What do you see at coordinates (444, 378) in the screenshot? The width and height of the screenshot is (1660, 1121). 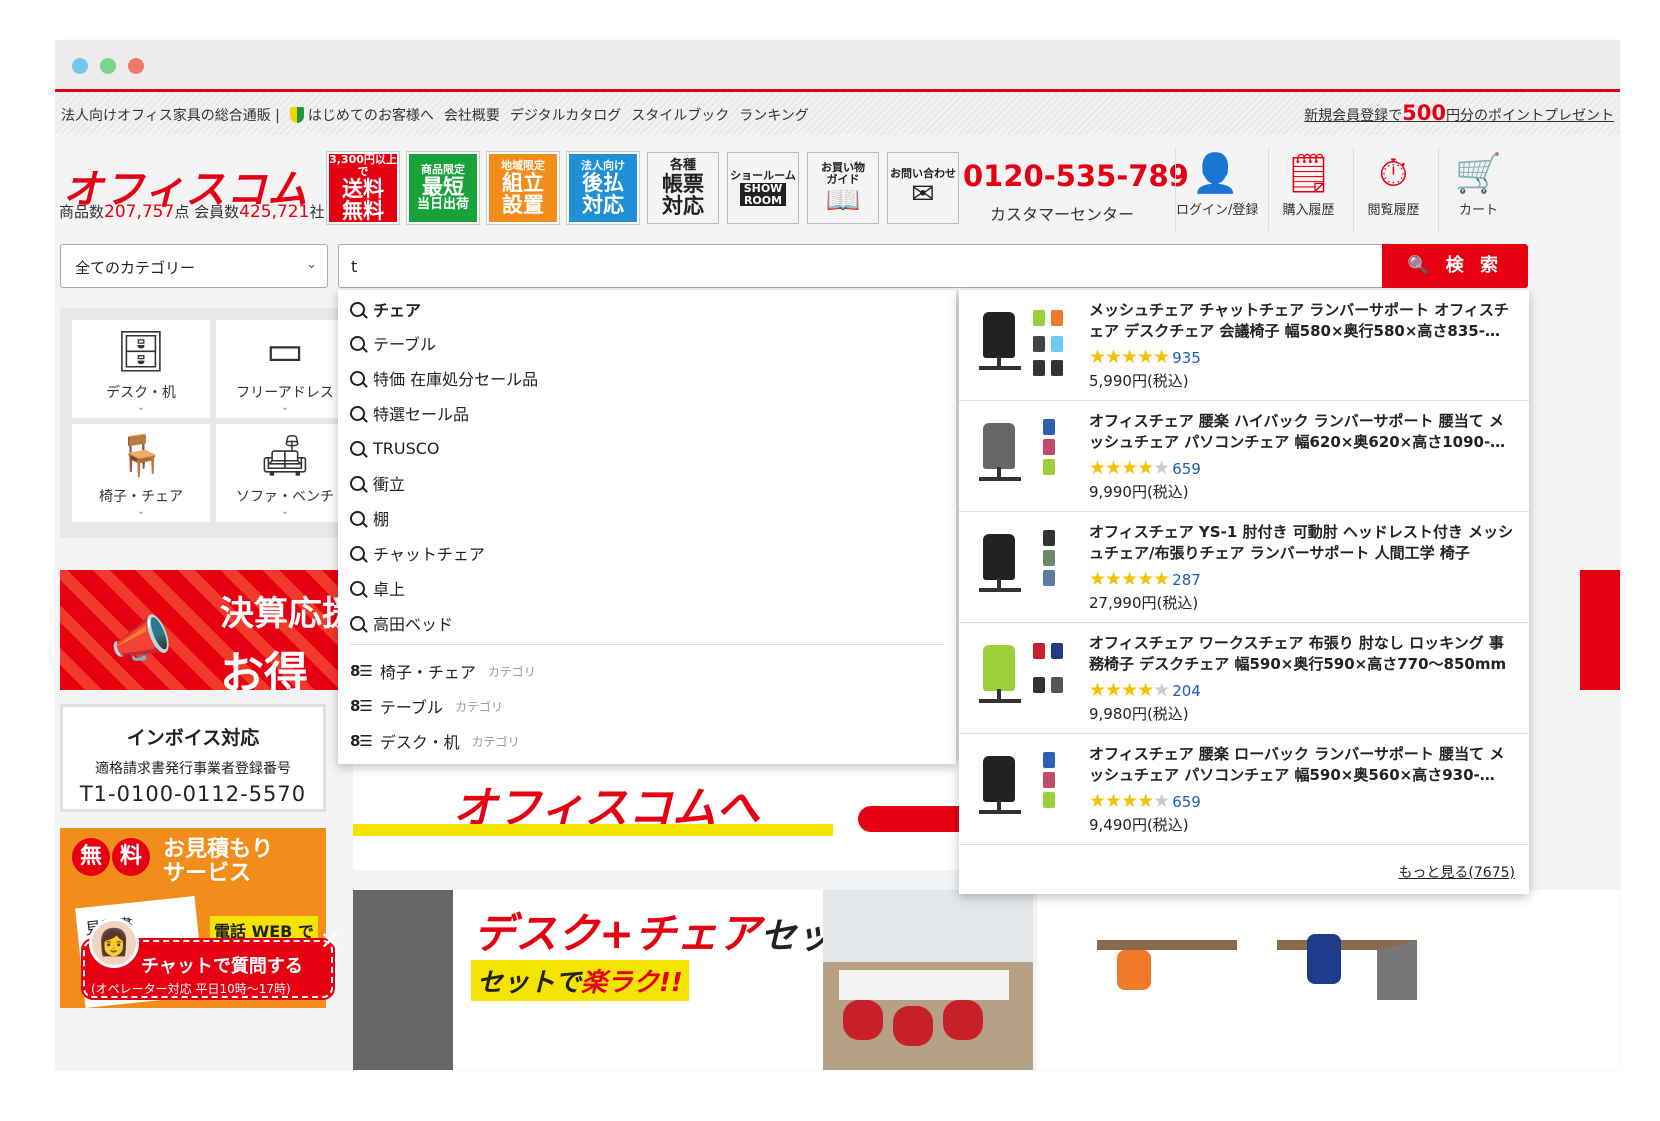 I see `suggestion-item: 特価 在庫処分セール品` at bounding box center [444, 378].